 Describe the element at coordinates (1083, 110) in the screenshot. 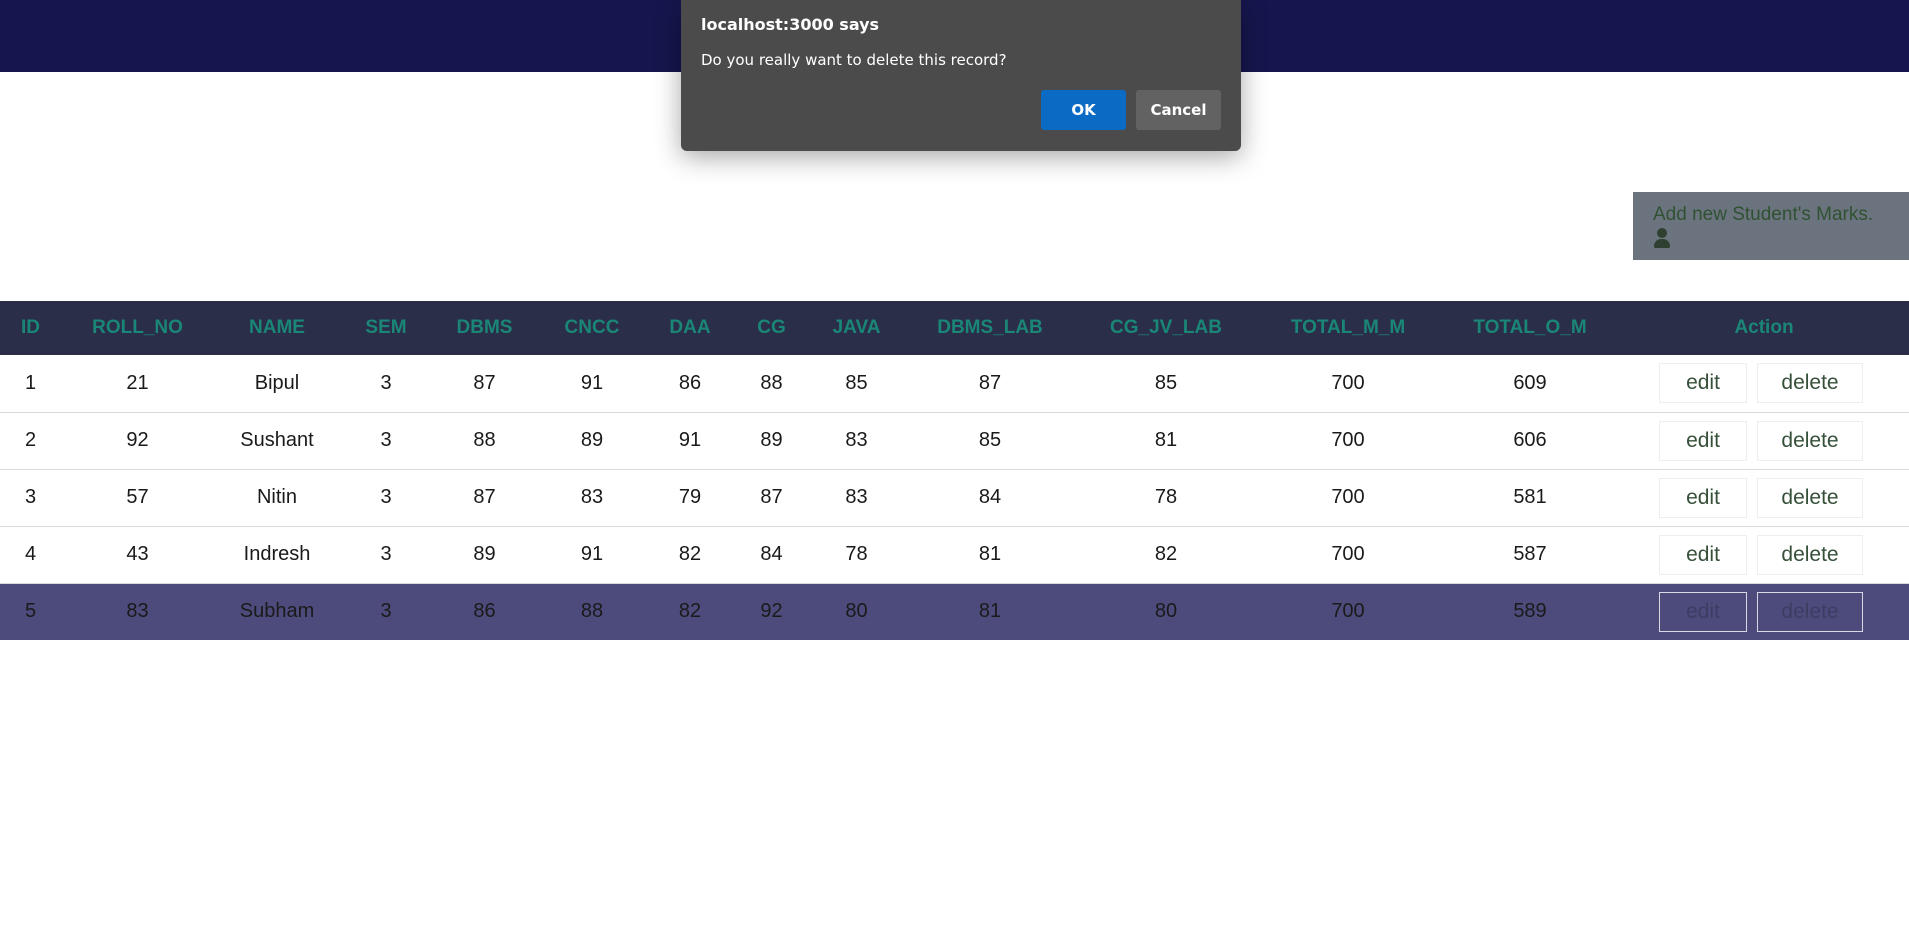

I see `ok-button: OK` at that location.